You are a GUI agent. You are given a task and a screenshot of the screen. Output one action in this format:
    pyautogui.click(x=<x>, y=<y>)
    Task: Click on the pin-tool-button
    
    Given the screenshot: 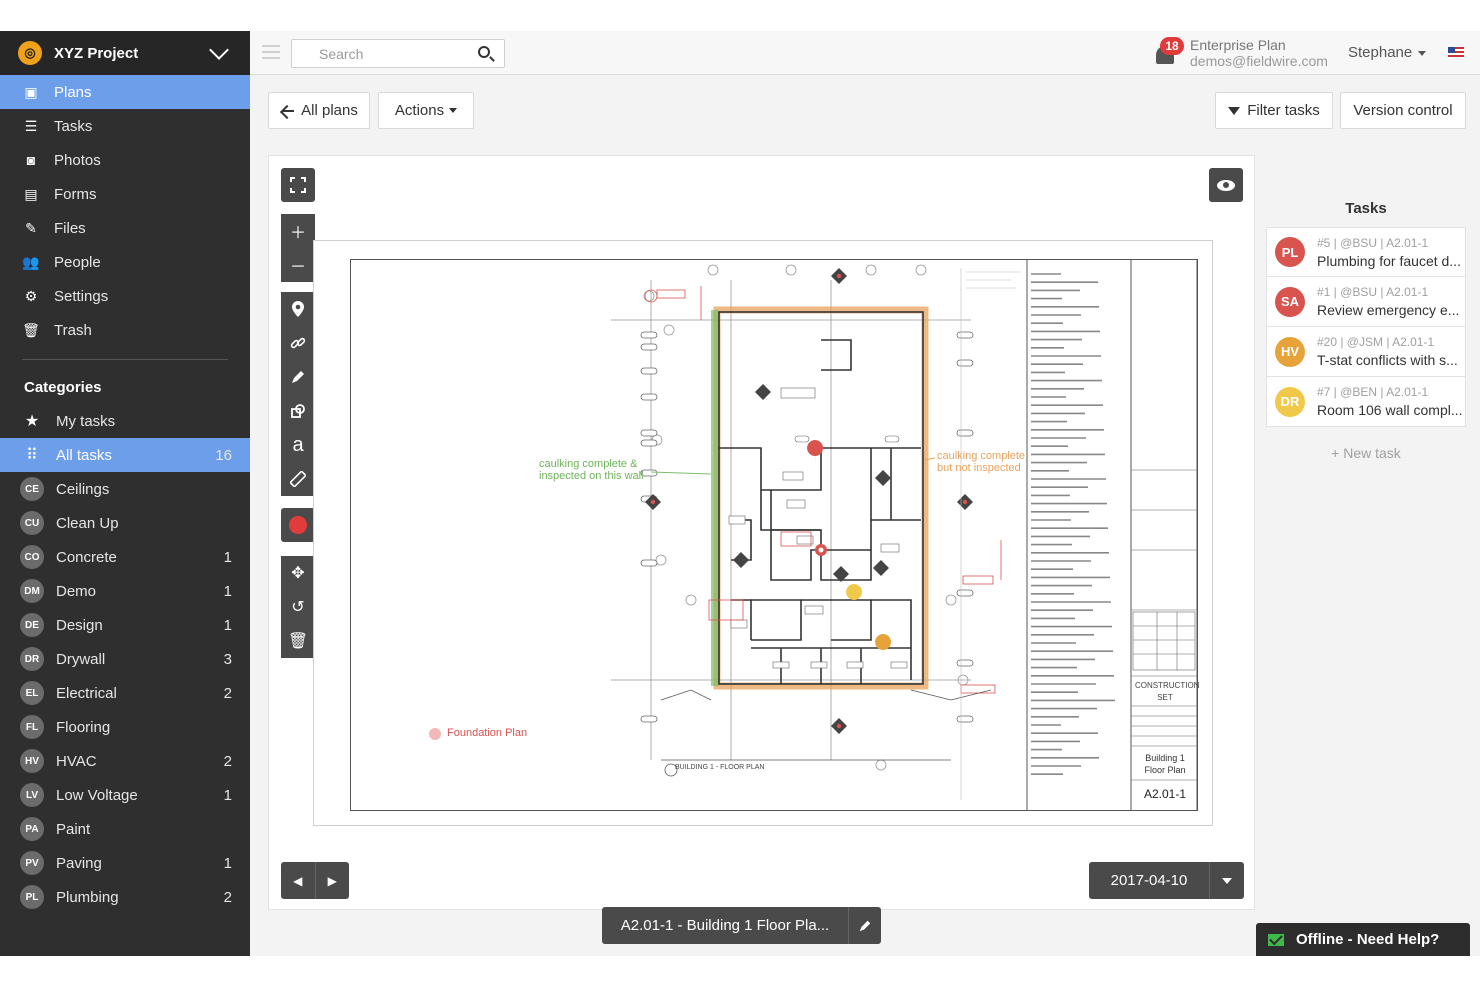 What is the action you would take?
    pyautogui.click(x=298, y=309)
    